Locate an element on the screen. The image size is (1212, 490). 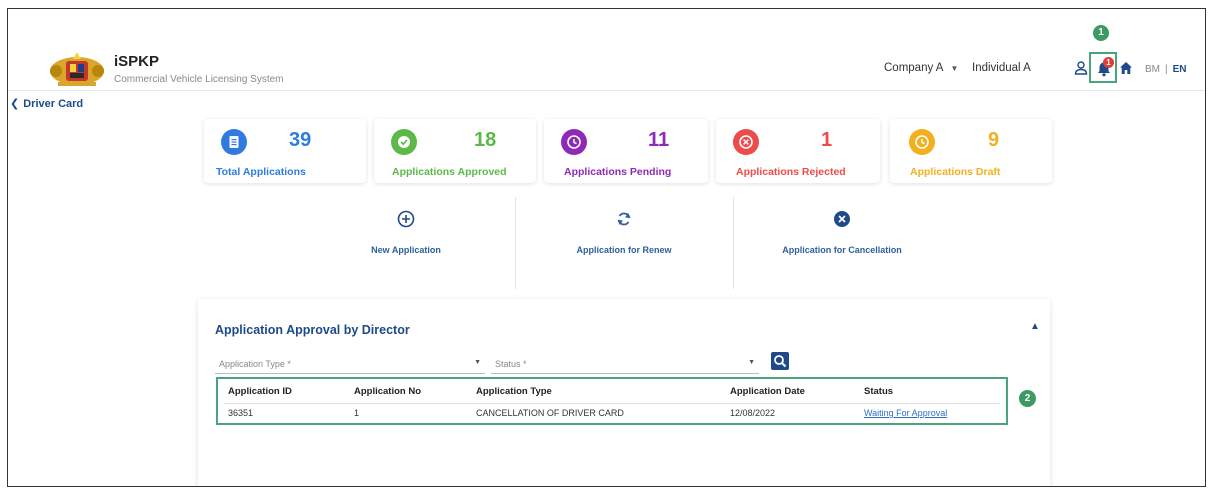
application-type-select: Application Type * ▼ is located at coordinates (350, 364).